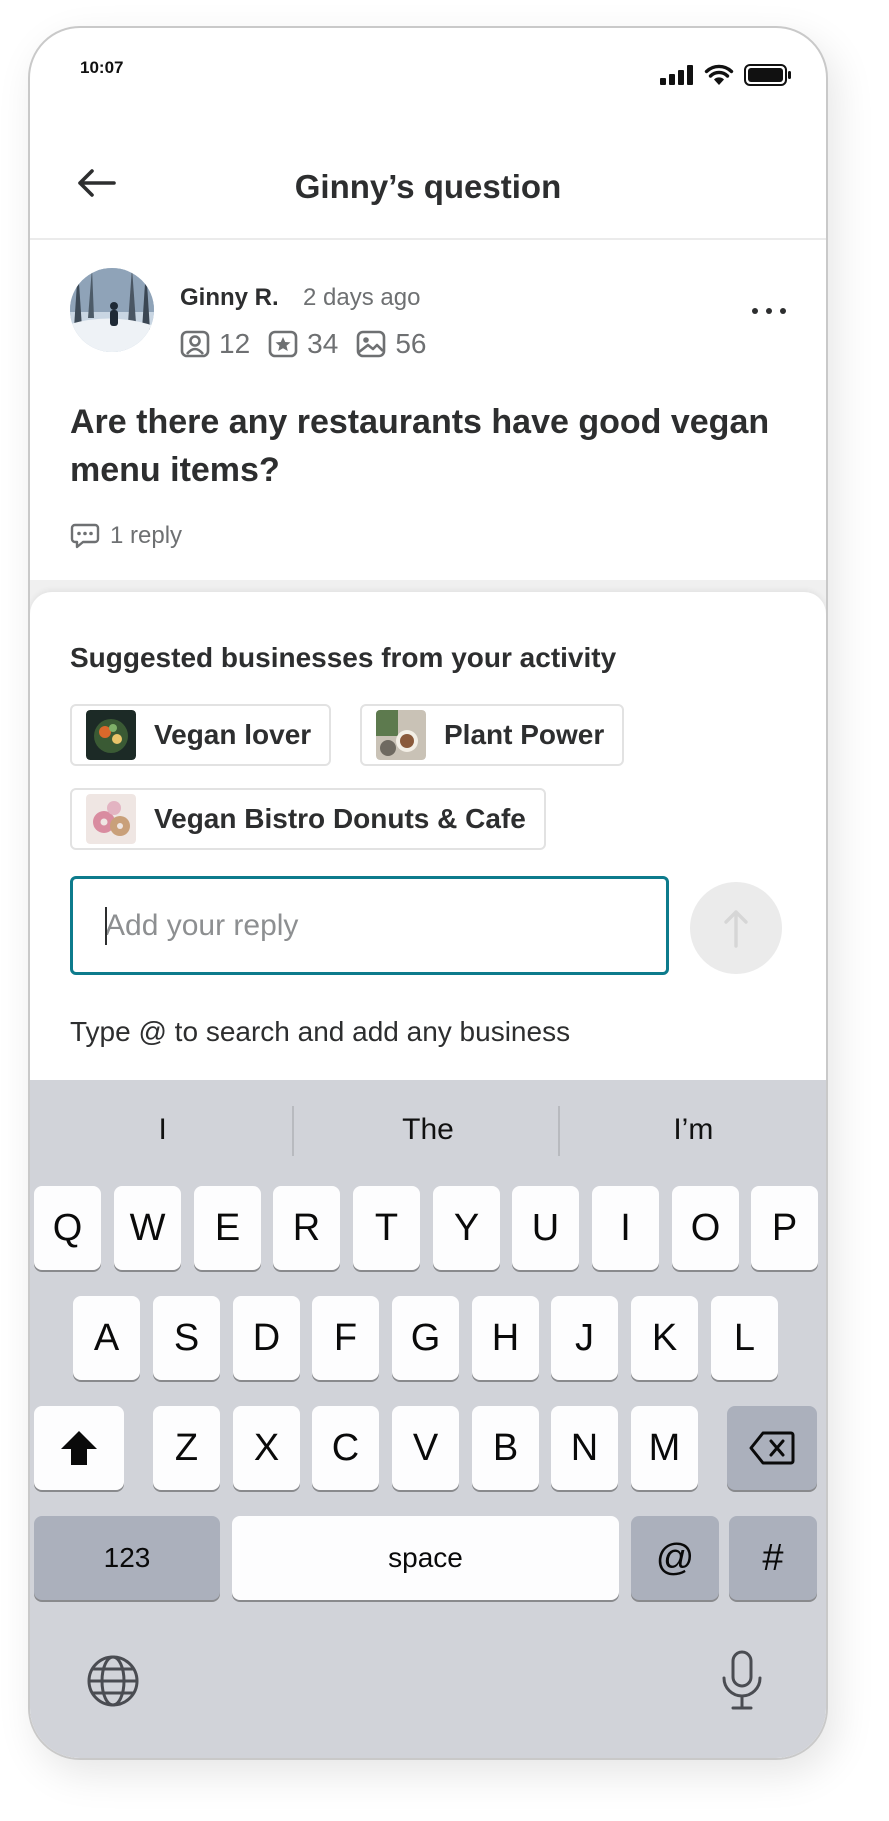  I want to click on suggestion-chip-vegan-bistro: Vegan Bistro Donuts & Cafe, so click(308, 819).